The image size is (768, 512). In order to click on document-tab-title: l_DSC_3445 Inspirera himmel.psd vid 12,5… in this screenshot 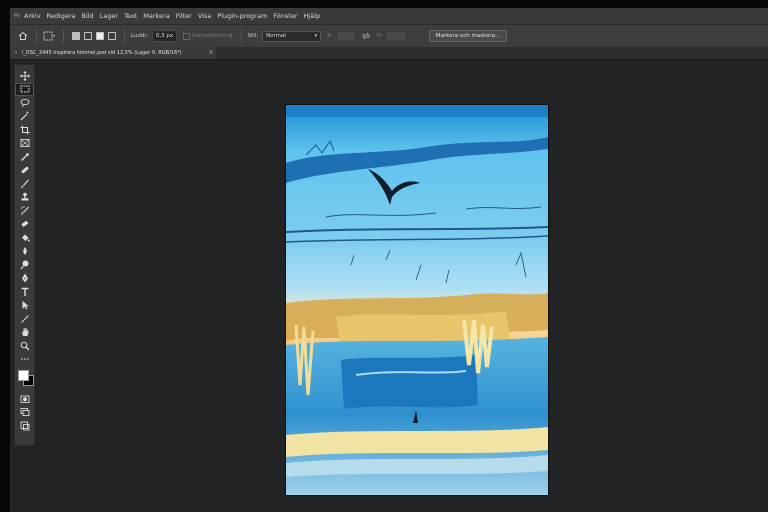, I will do `click(102, 53)`.